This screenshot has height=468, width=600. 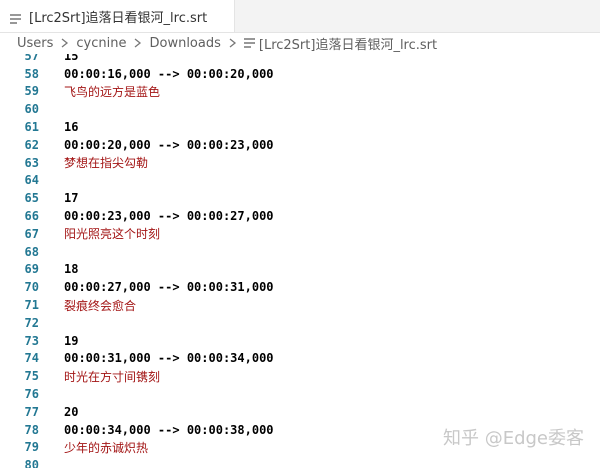 I want to click on line-number: 58, so click(x=31, y=73).